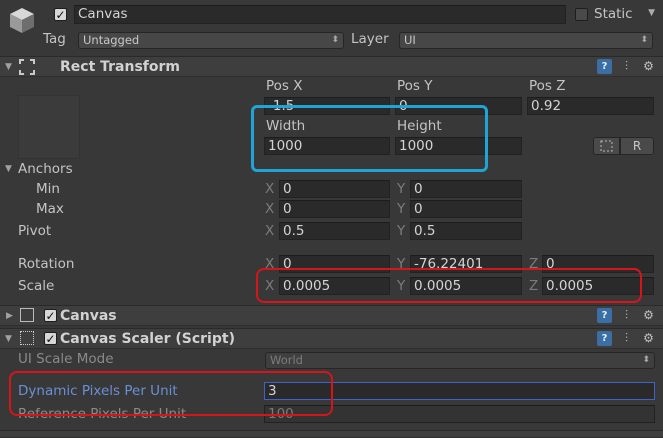 The image size is (663, 438). Describe the element at coordinates (613, 14) in the screenshot. I see `static-label: Static` at that location.